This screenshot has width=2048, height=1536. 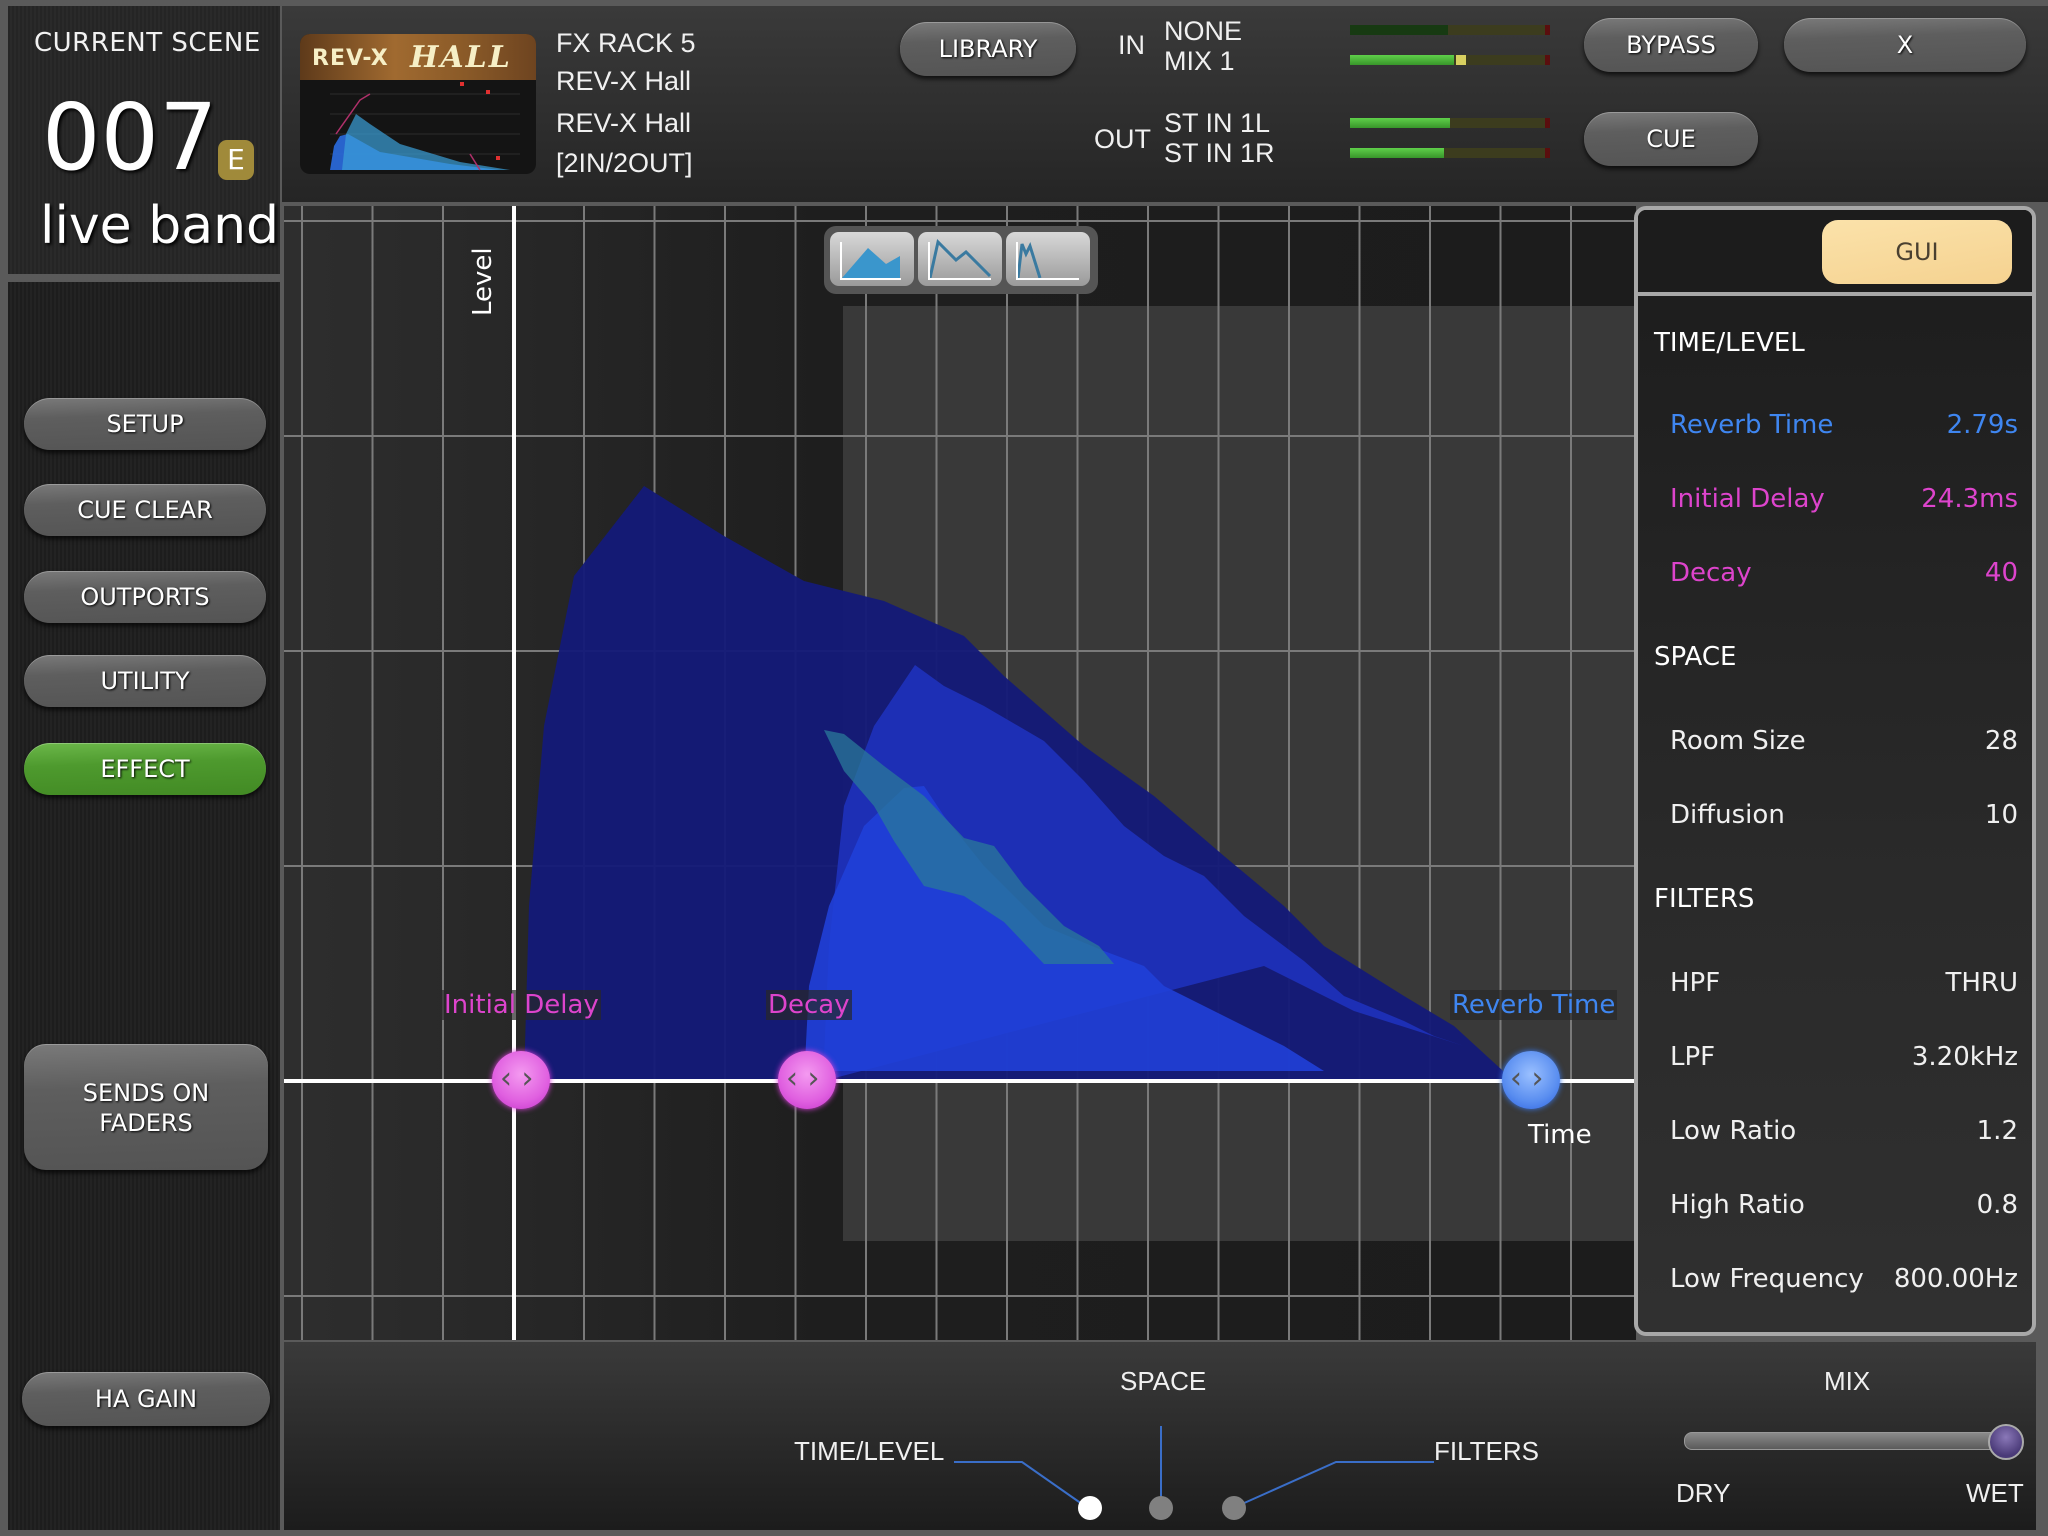 What do you see at coordinates (130, 137) in the screenshot?
I see `scene-number: 007` at bounding box center [130, 137].